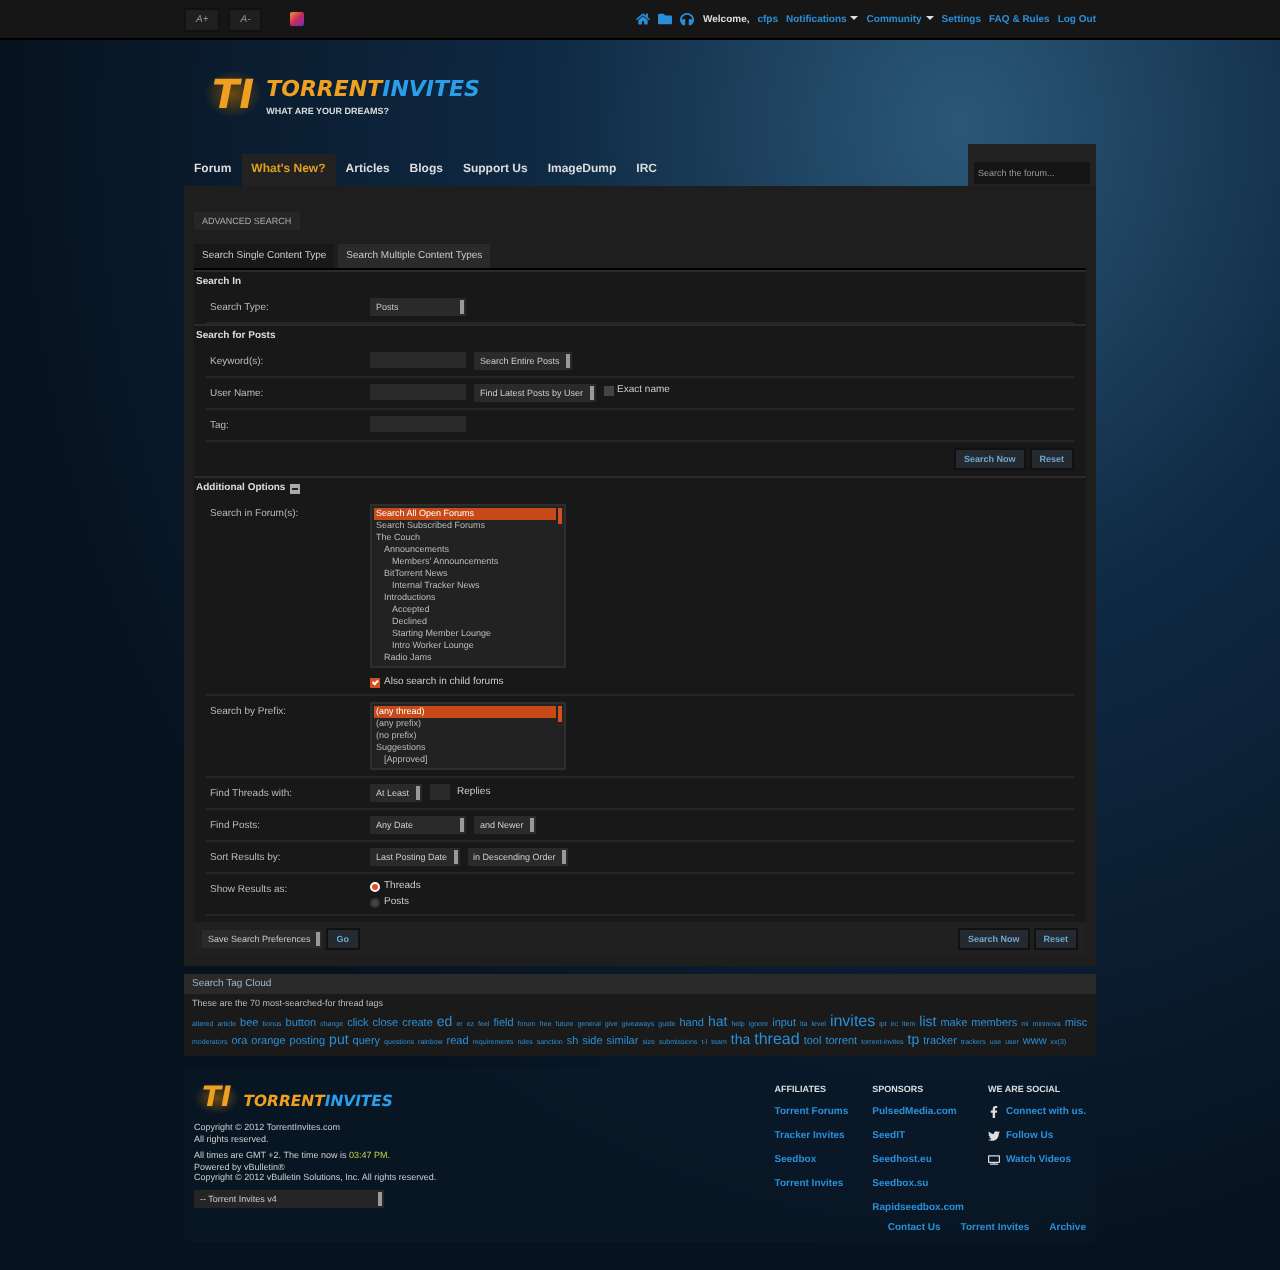 The height and width of the screenshot is (1270, 1280). What do you see at coordinates (777, 1040) in the screenshot?
I see `tag-link: thread` at bounding box center [777, 1040].